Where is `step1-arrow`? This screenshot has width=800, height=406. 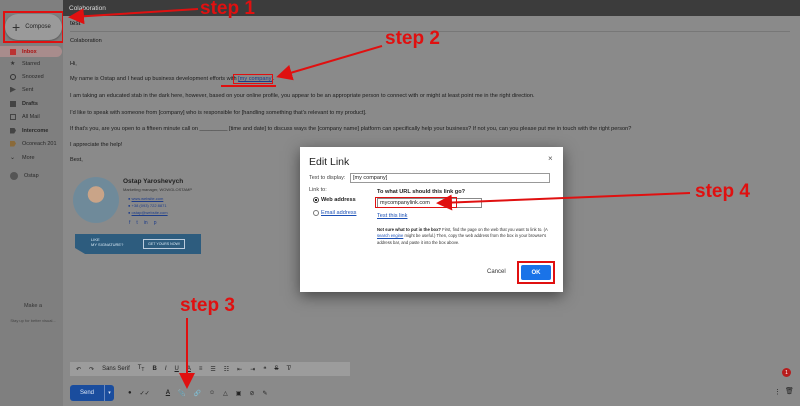 step1-arrow is located at coordinates (133, 16).